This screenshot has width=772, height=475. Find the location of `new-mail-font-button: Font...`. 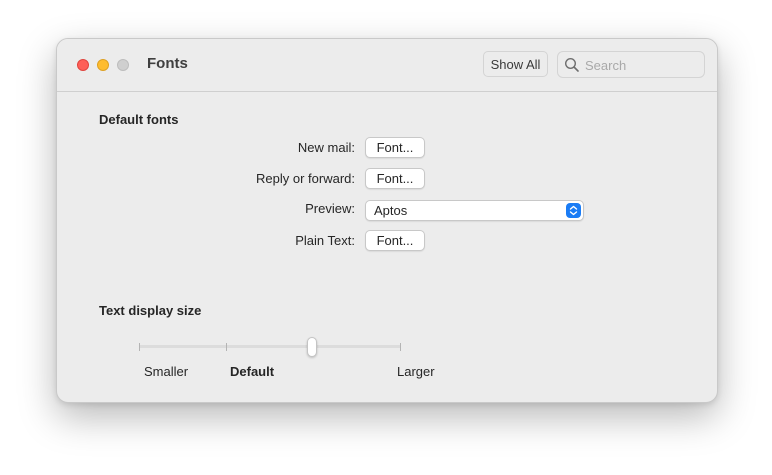

new-mail-font-button: Font... is located at coordinates (395, 147).